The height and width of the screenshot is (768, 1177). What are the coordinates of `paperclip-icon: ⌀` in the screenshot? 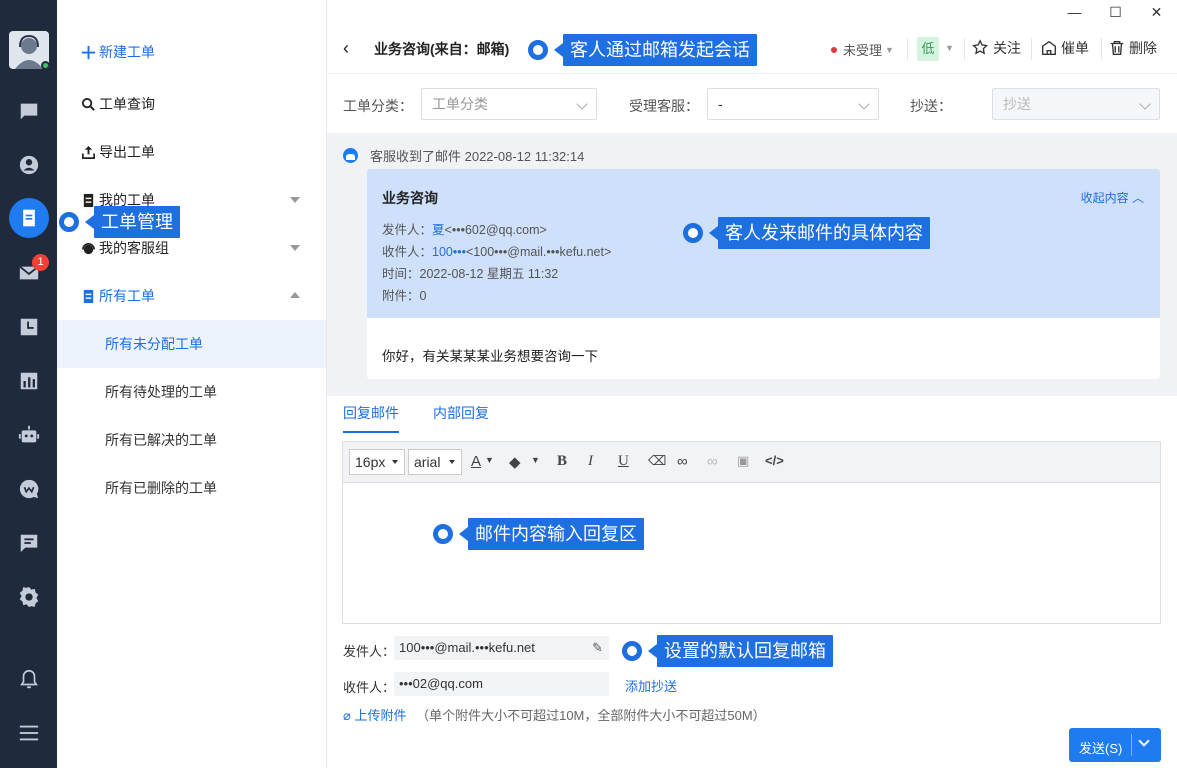 It's located at (347, 715).